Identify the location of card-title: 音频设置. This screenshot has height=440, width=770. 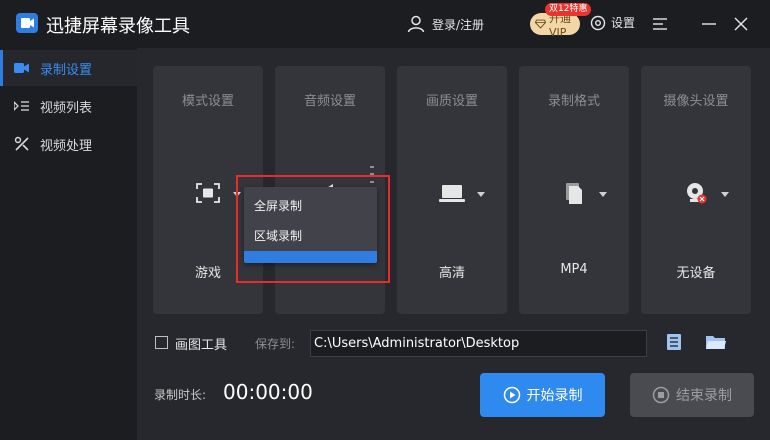
(329, 101).